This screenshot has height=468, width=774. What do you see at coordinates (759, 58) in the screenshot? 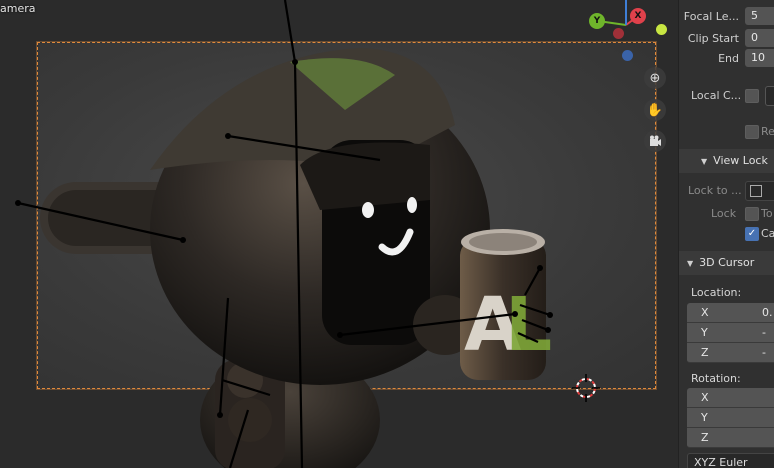
I see `clip-end-field: 10` at bounding box center [759, 58].